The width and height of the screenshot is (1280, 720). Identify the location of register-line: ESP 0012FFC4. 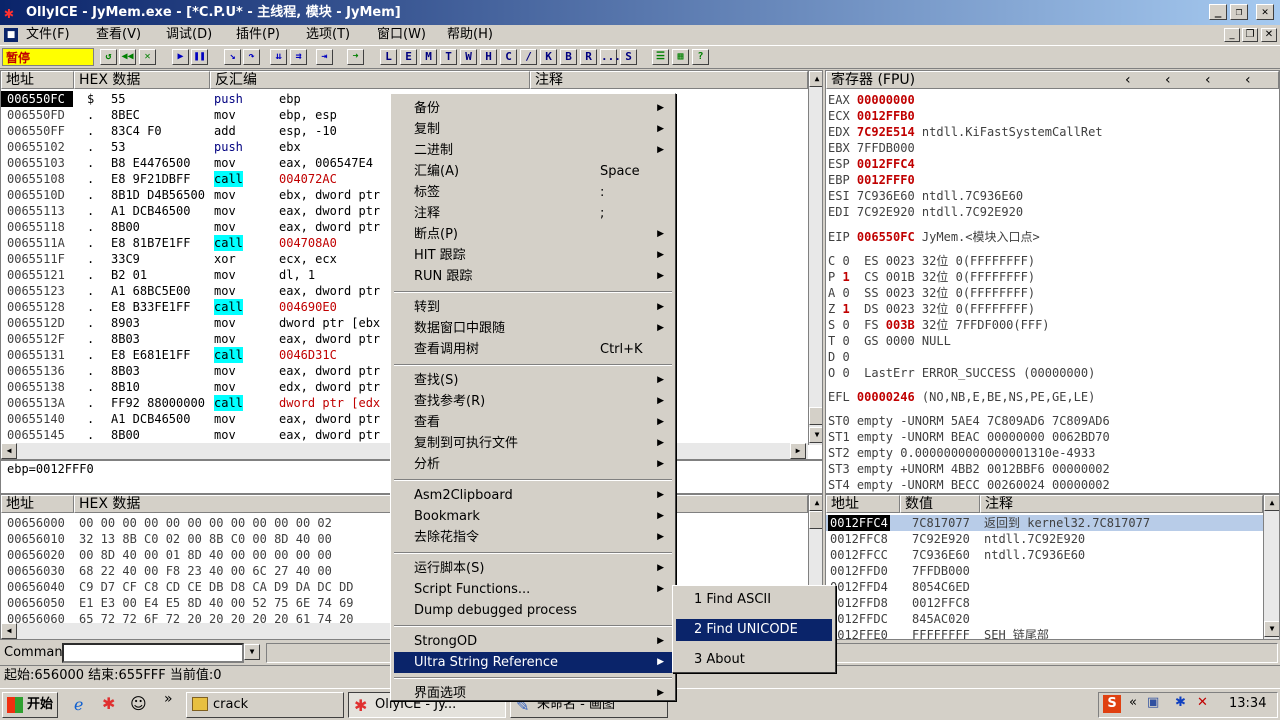
(871, 164).